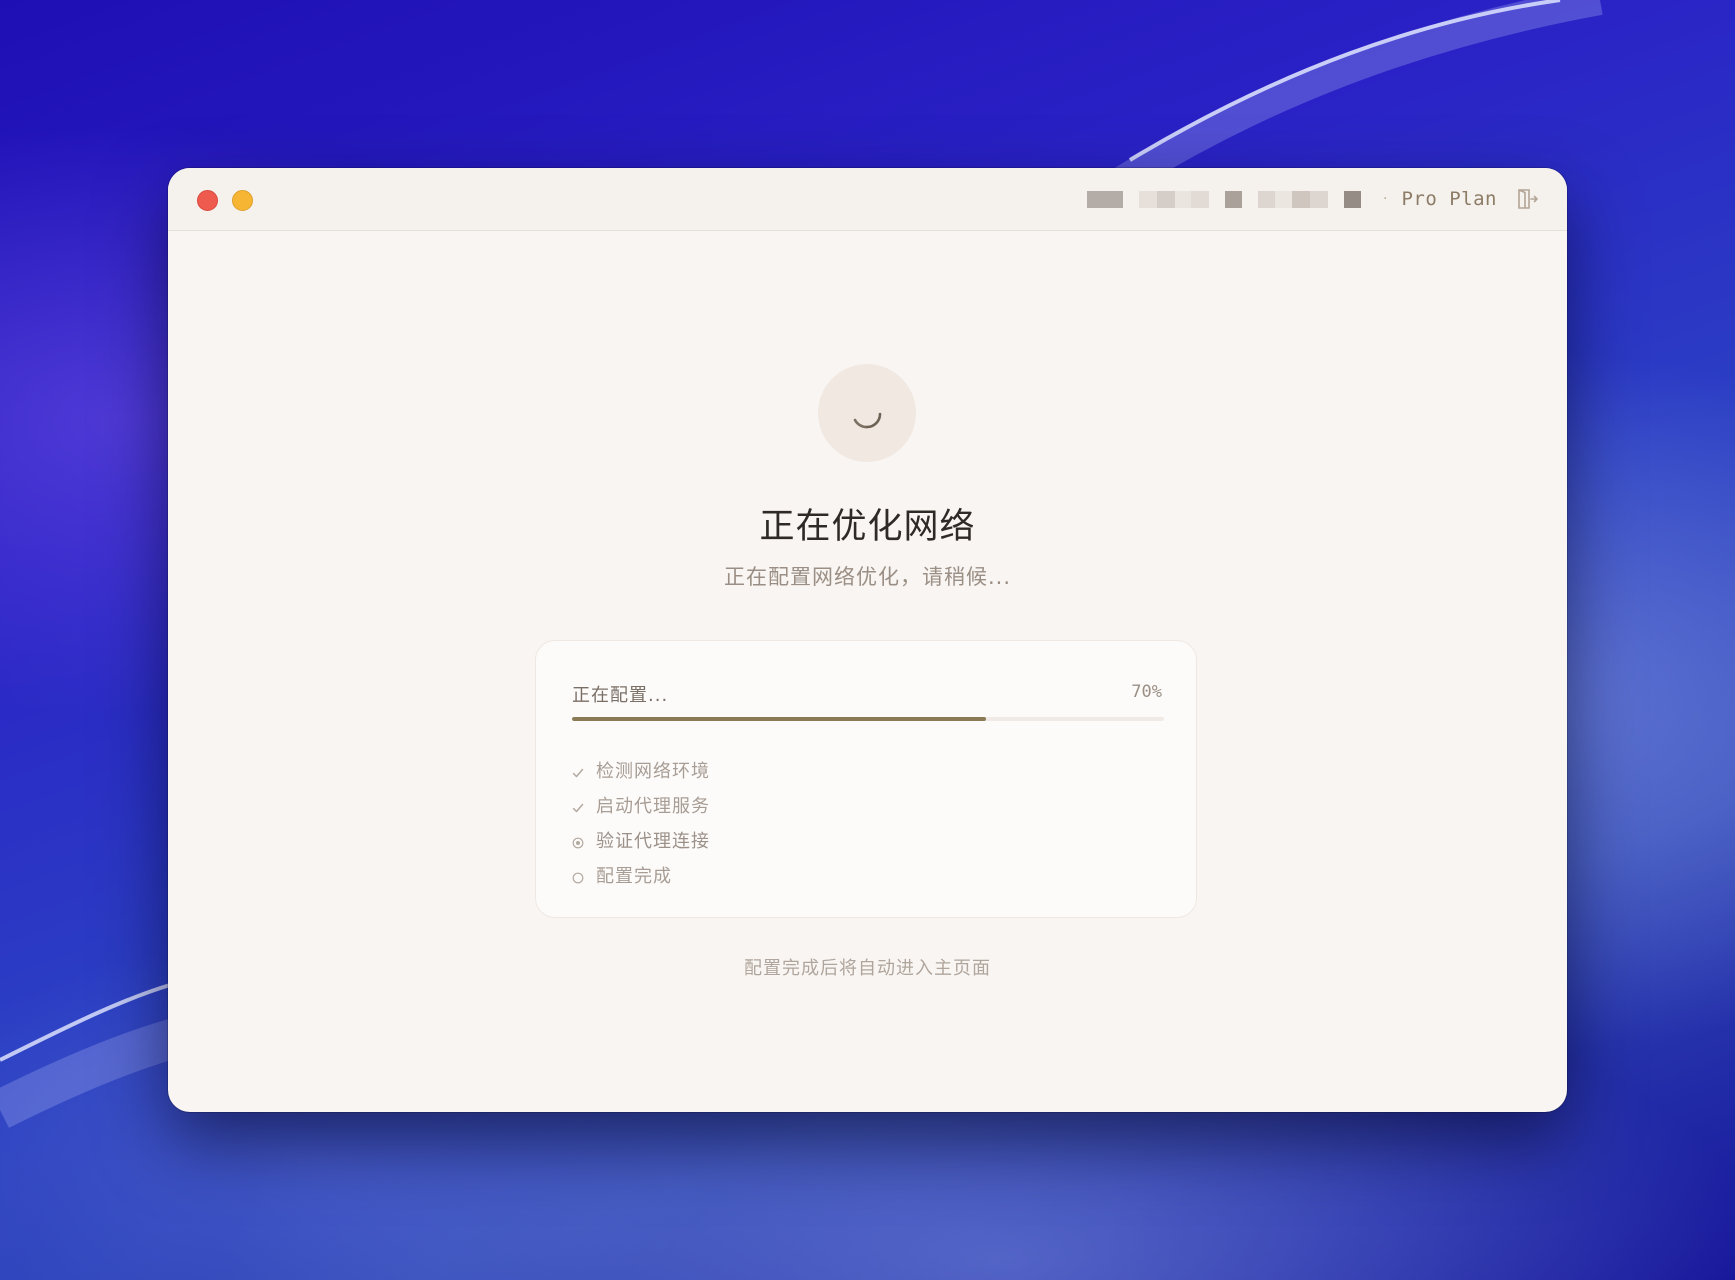 The width and height of the screenshot is (1735, 1280). What do you see at coordinates (779, 719) in the screenshot?
I see `progress-bar-fill` at bounding box center [779, 719].